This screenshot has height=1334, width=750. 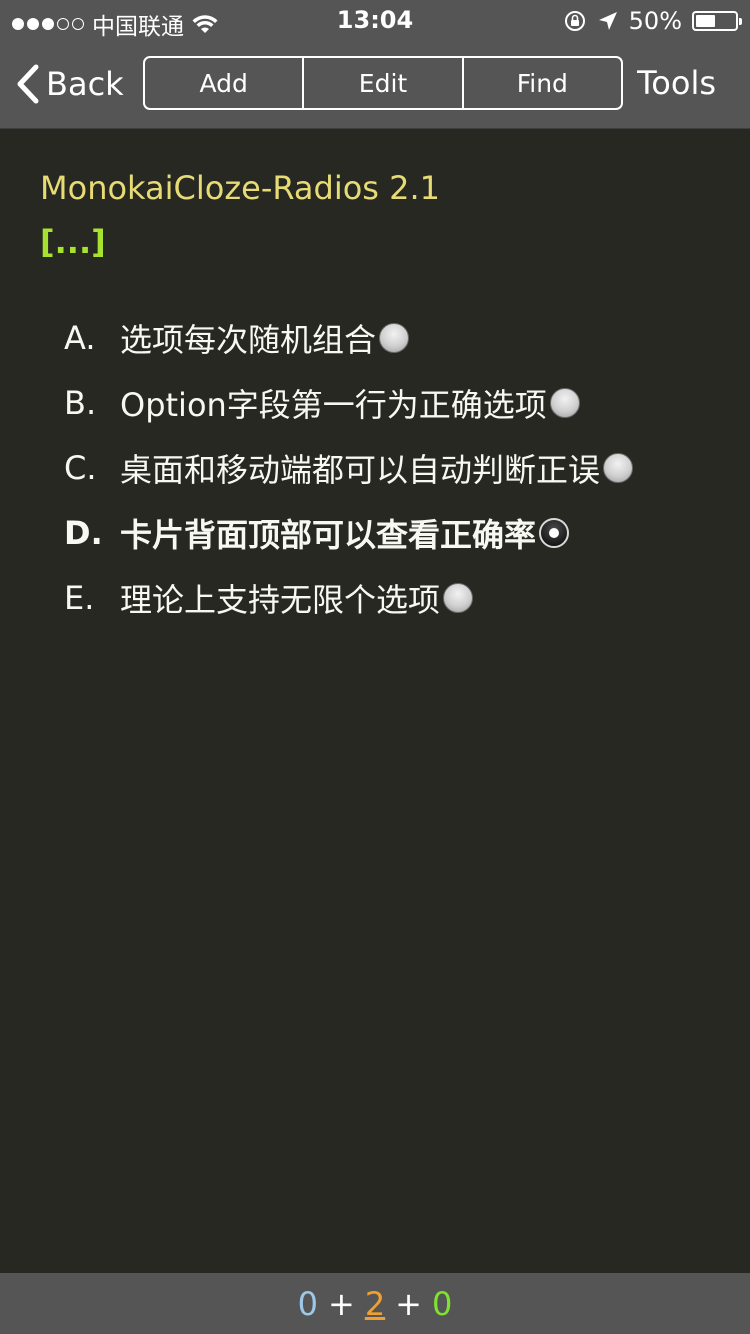 I want to click on option-text: Option字段第一行为正确选项, so click(x=333, y=404).